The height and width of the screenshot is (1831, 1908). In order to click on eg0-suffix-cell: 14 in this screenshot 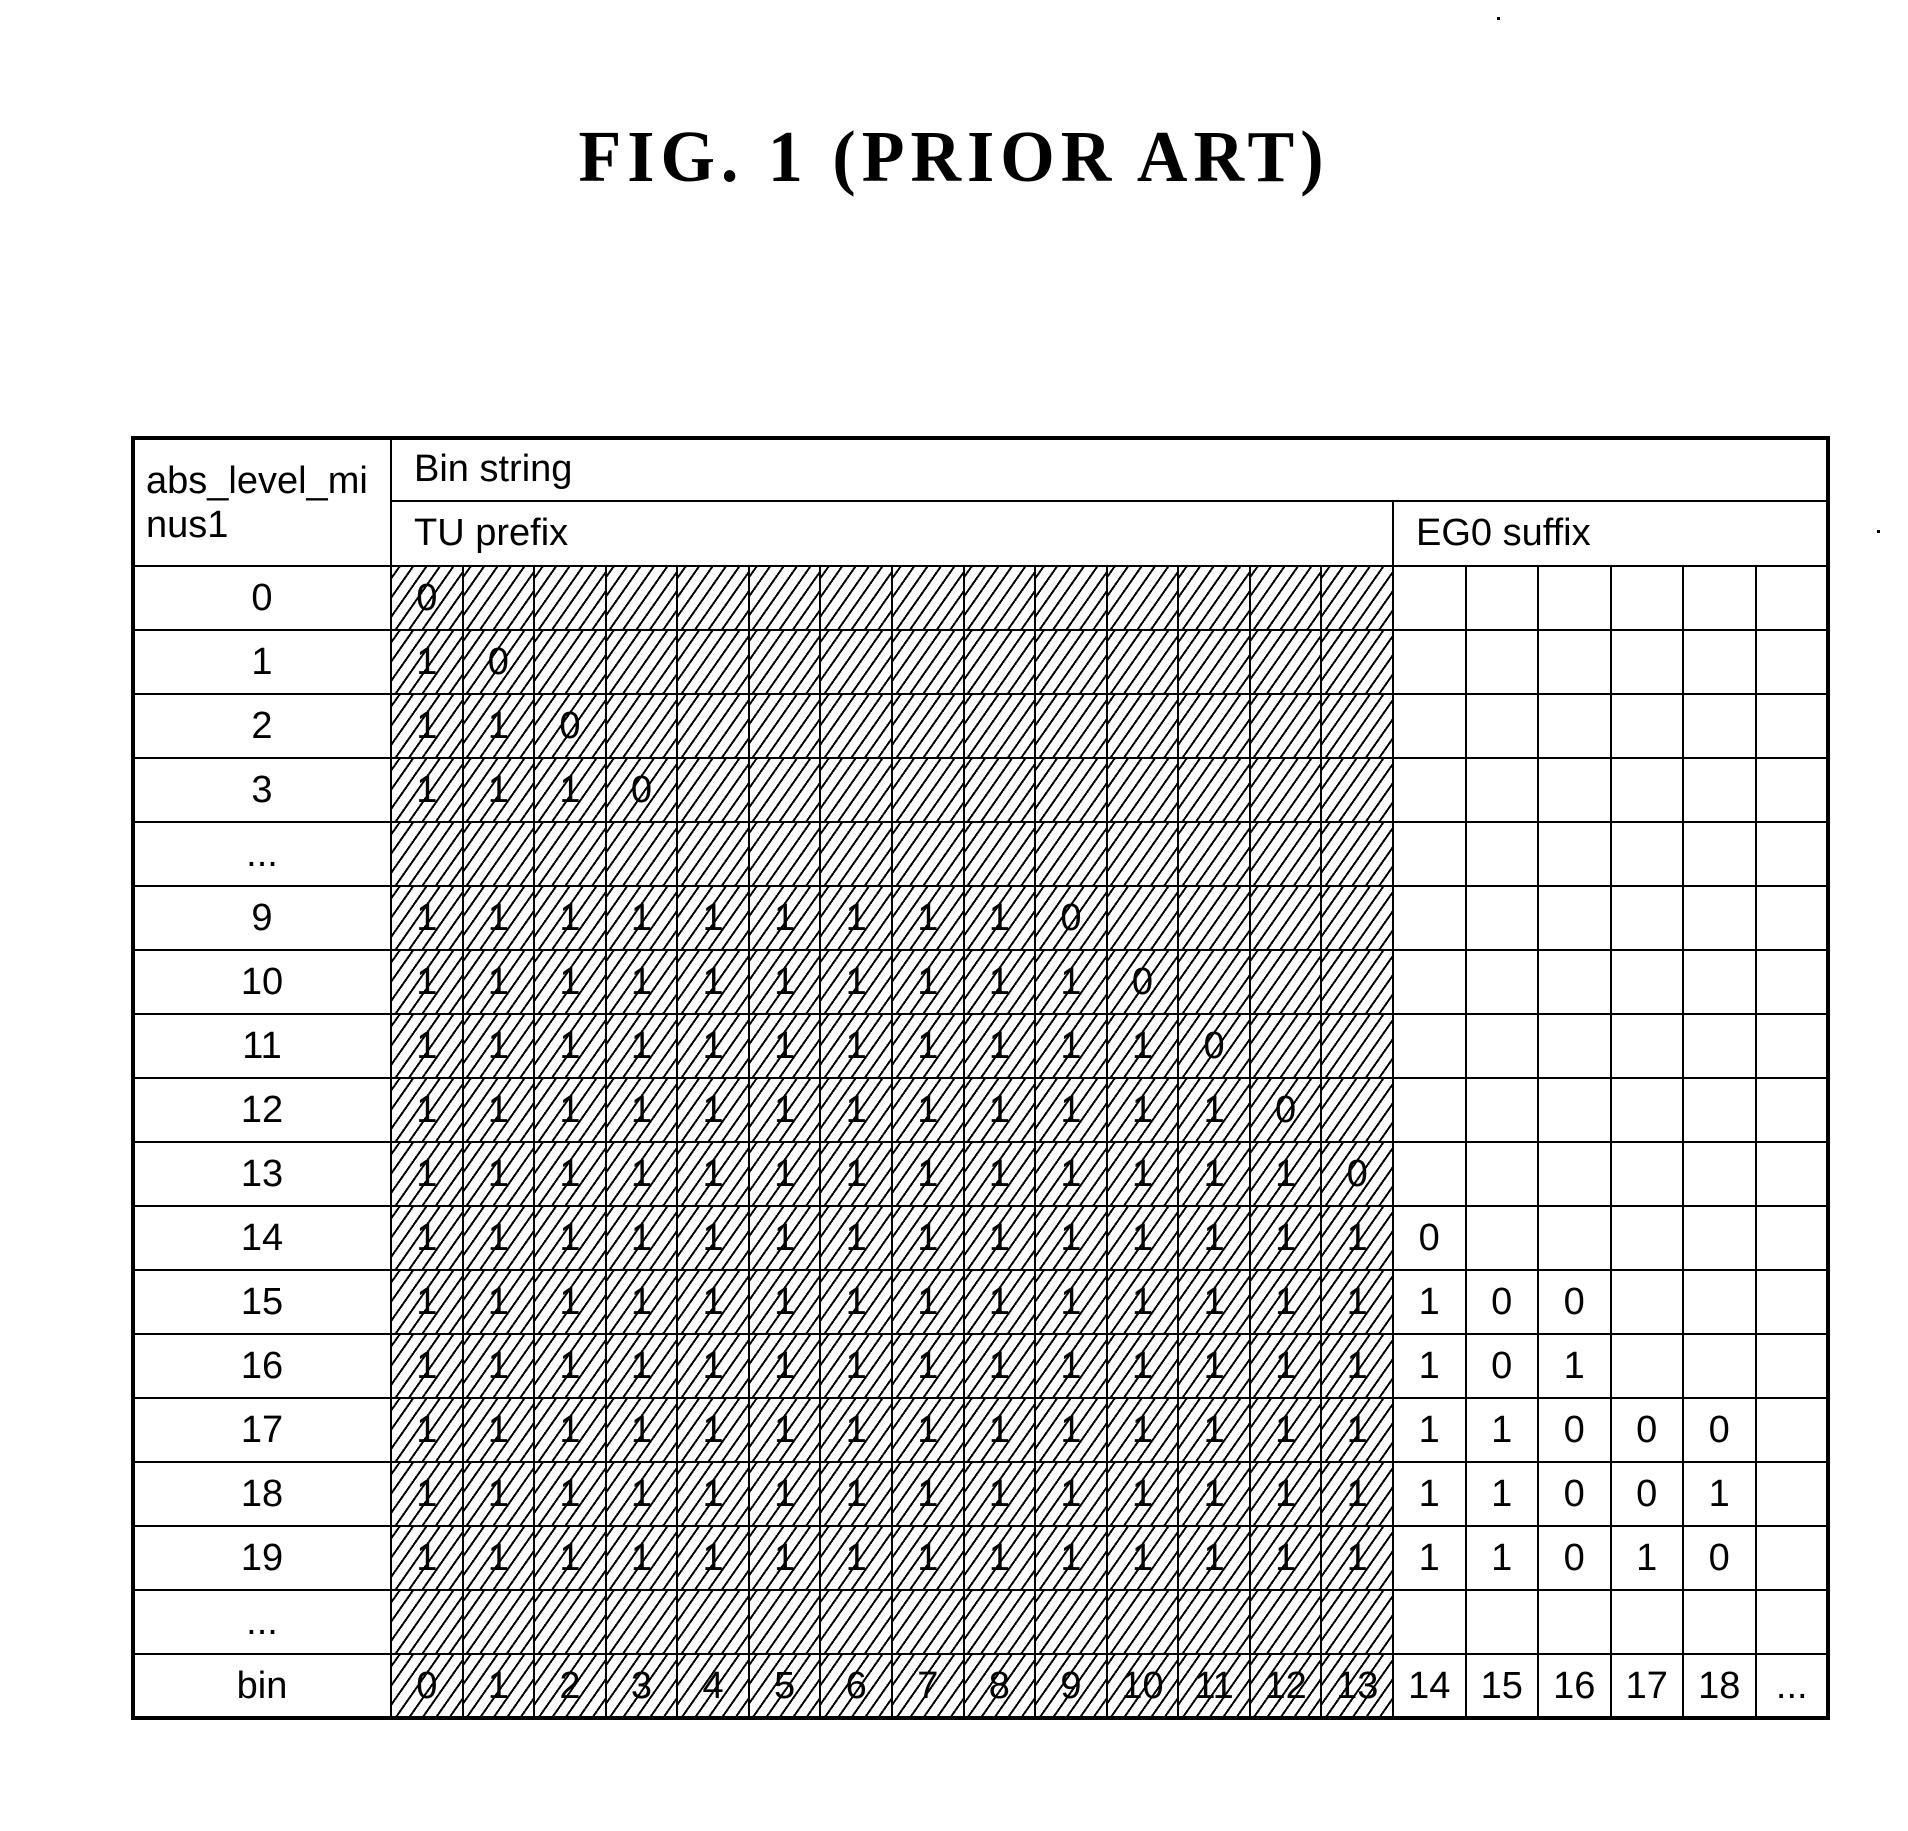, I will do `click(1429, 1686)`.